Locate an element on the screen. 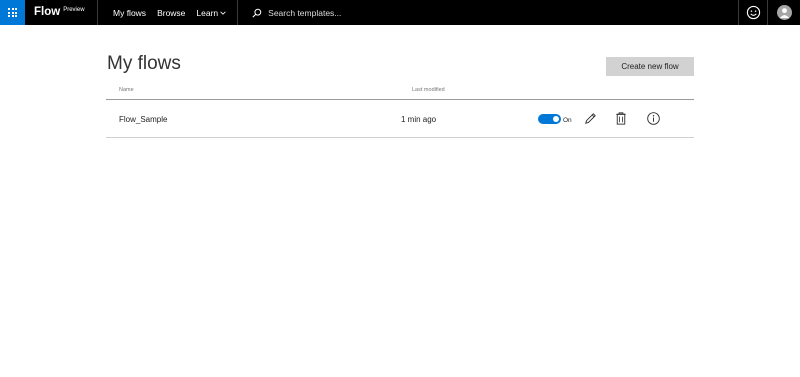 The image size is (800, 377). edit-icon is located at coordinates (590, 118).